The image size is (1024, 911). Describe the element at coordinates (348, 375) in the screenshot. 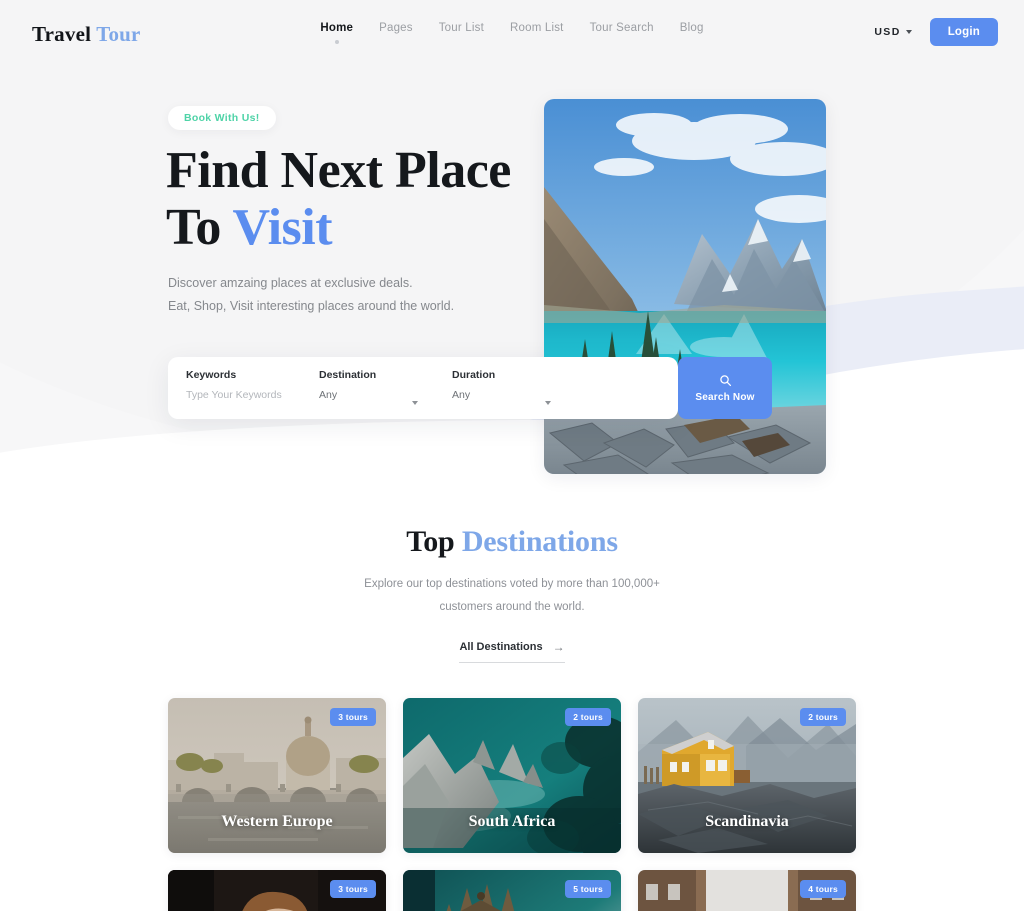

I see `destination-label: Destination` at that location.